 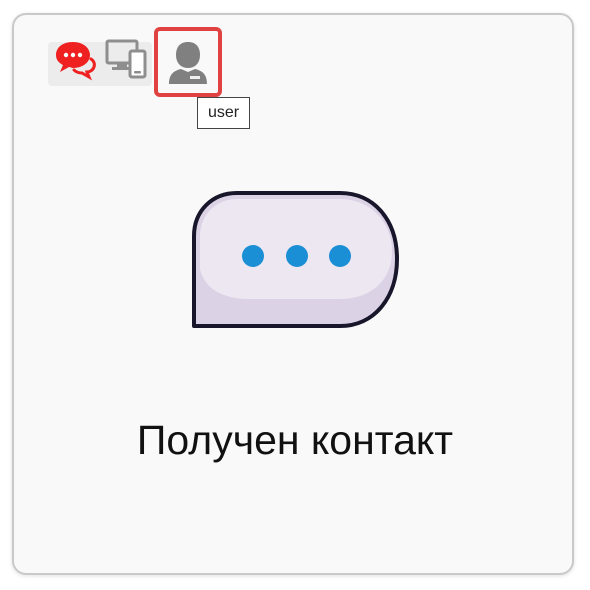 I want to click on typing-illustration, so click(x=296, y=260).